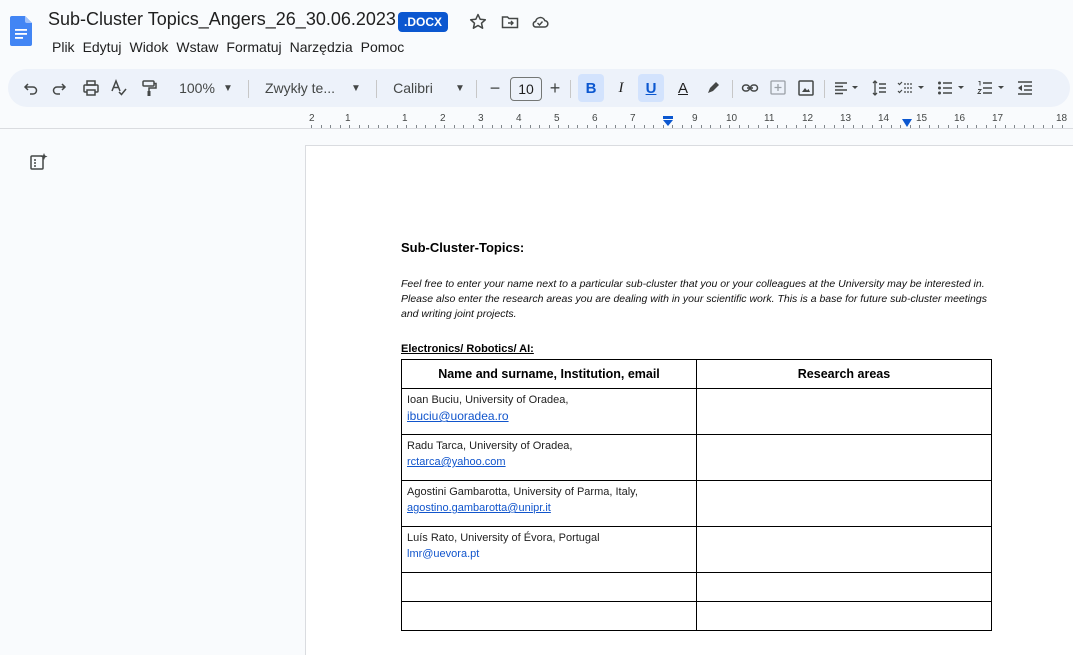 This screenshot has width=1073, height=655. I want to click on increase-font-size-button: +, so click(555, 88).